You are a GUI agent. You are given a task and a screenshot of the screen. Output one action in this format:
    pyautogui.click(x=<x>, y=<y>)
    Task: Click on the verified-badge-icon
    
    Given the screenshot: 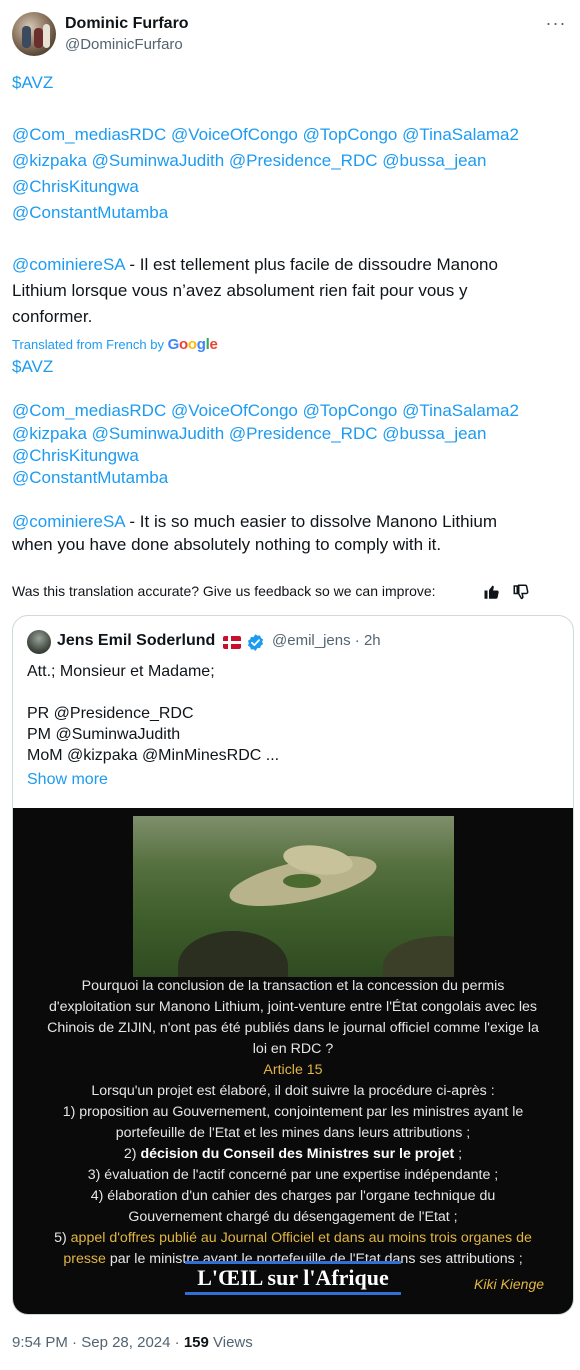 What is the action you would take?
    pyautogui.click(x=255, y=642)
    